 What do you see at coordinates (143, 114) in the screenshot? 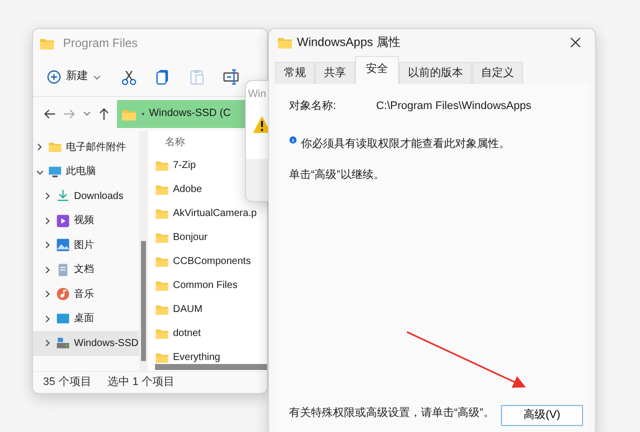
I see `separator-icon` at bounding box center [143, 114].